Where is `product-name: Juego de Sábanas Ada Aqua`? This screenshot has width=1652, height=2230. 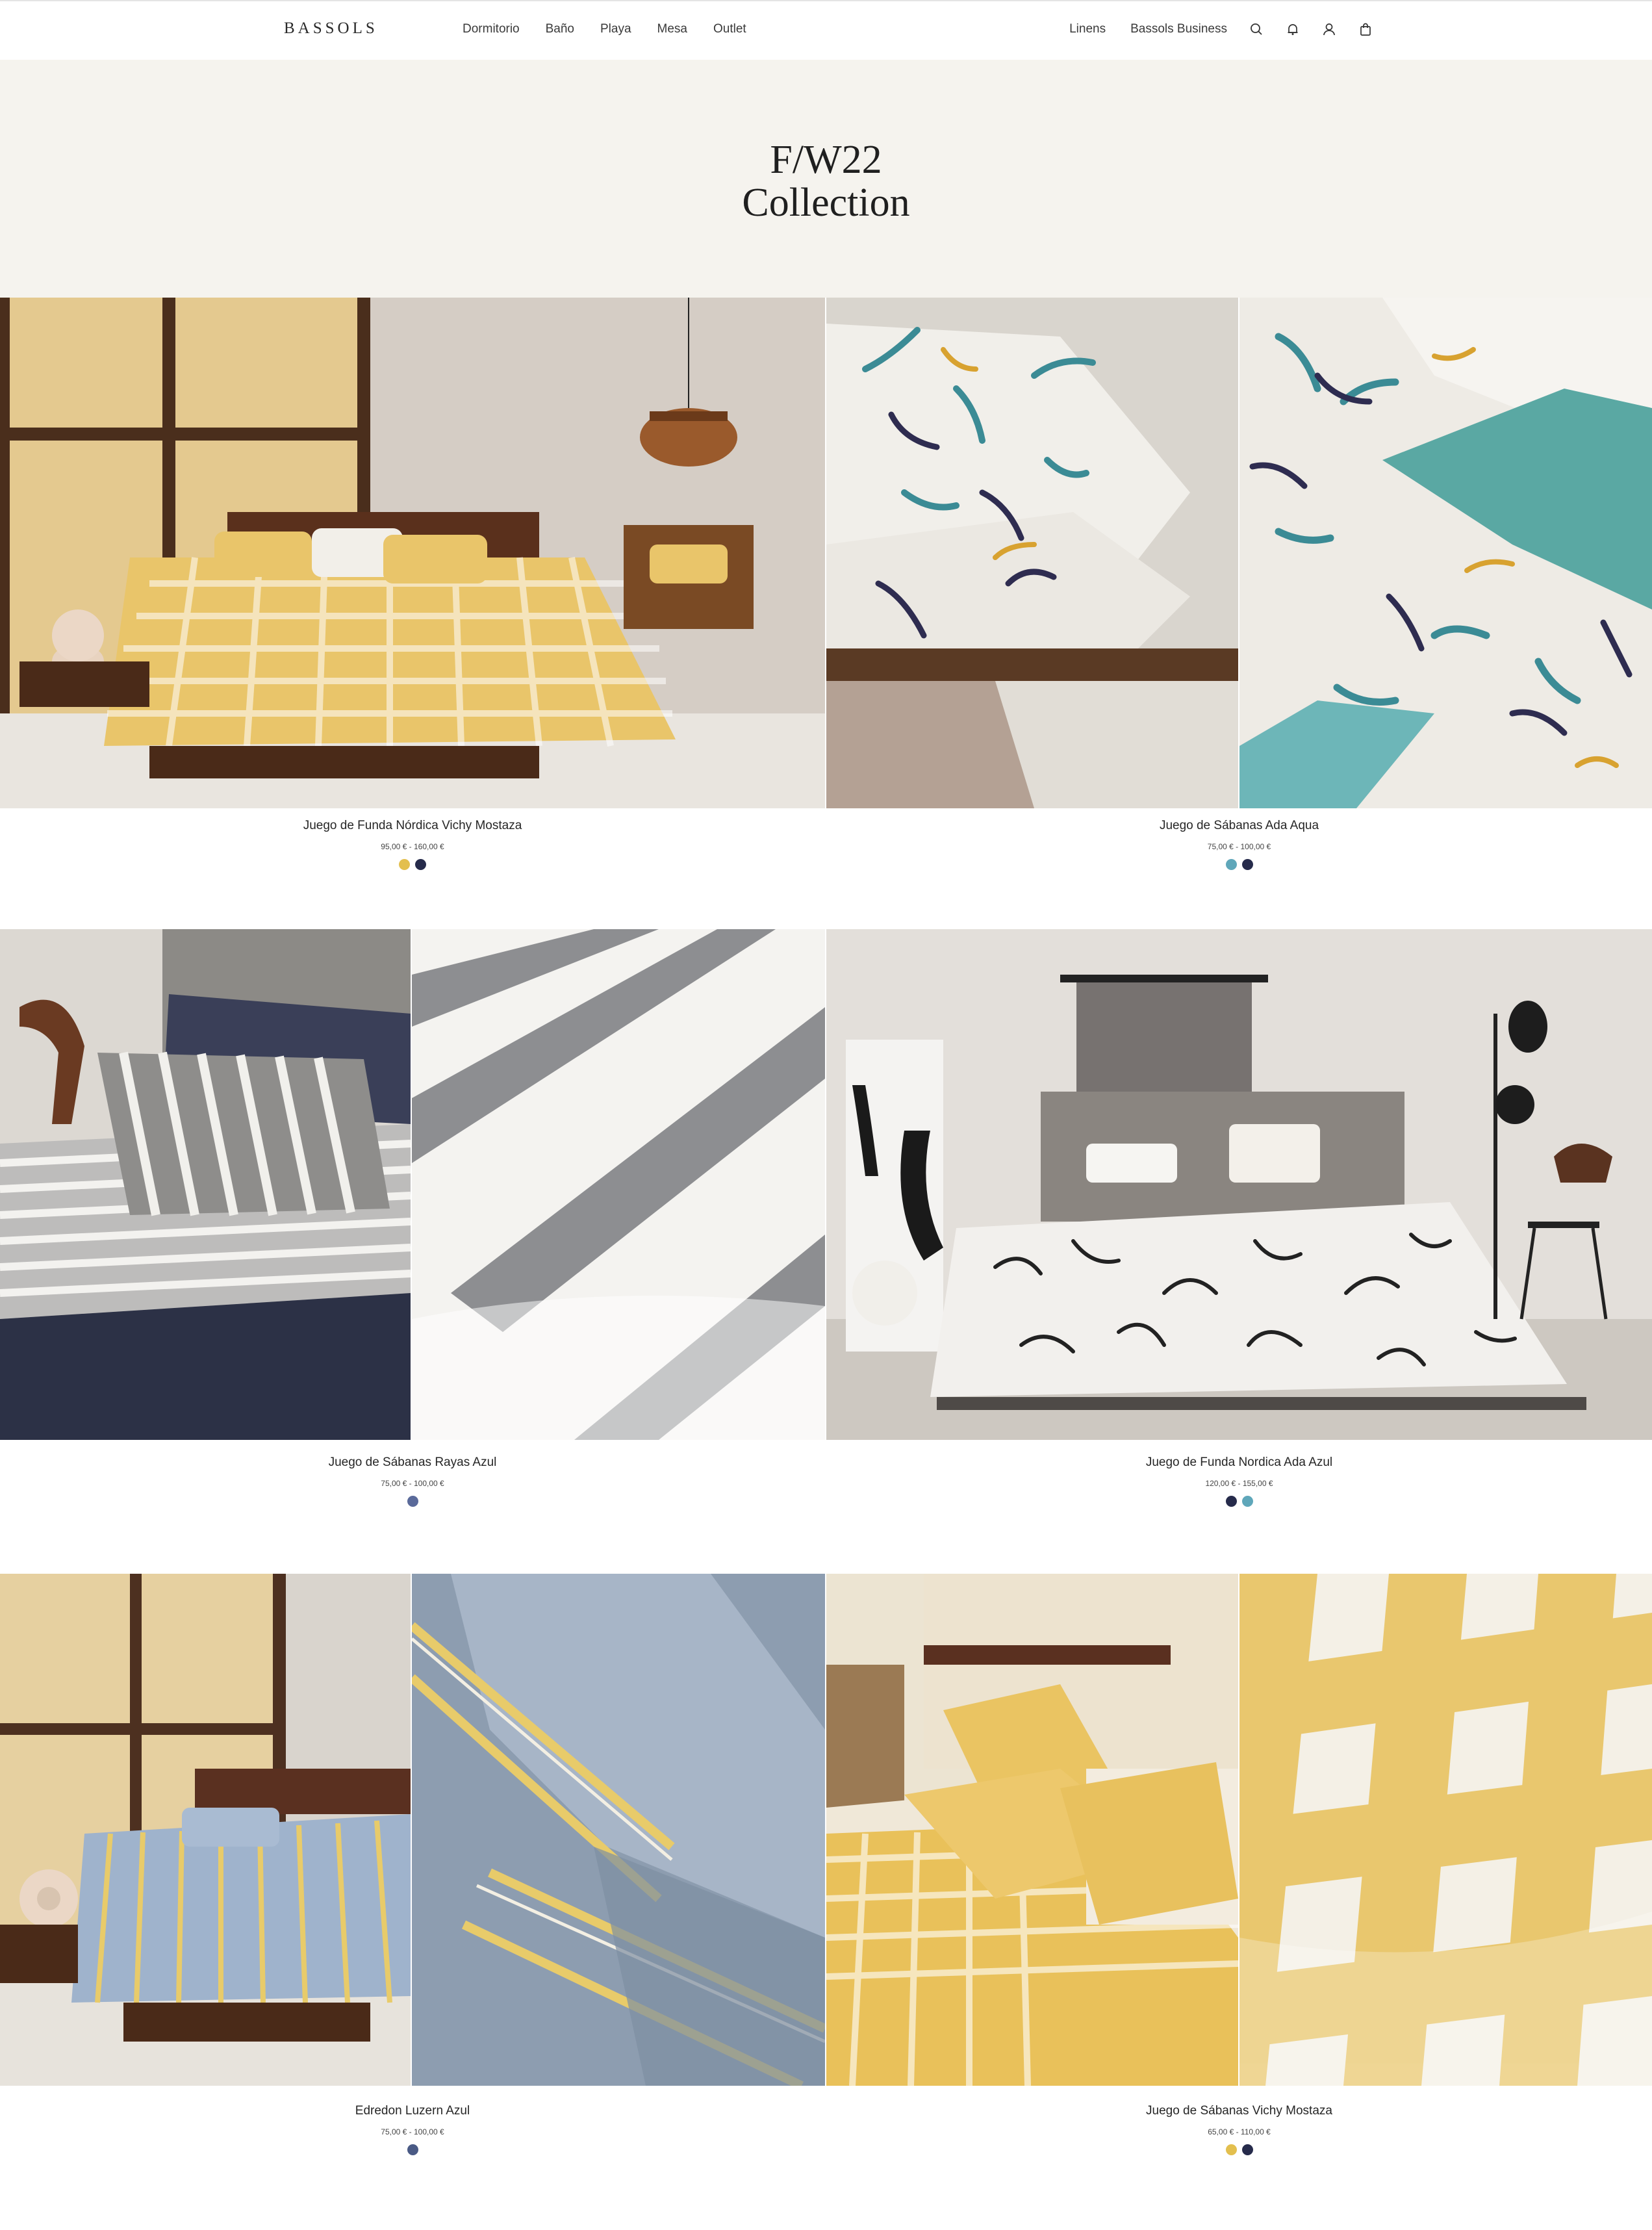
product-name: Juego de Sábanas Ada Aqua is located at coordinates (1239, 826).